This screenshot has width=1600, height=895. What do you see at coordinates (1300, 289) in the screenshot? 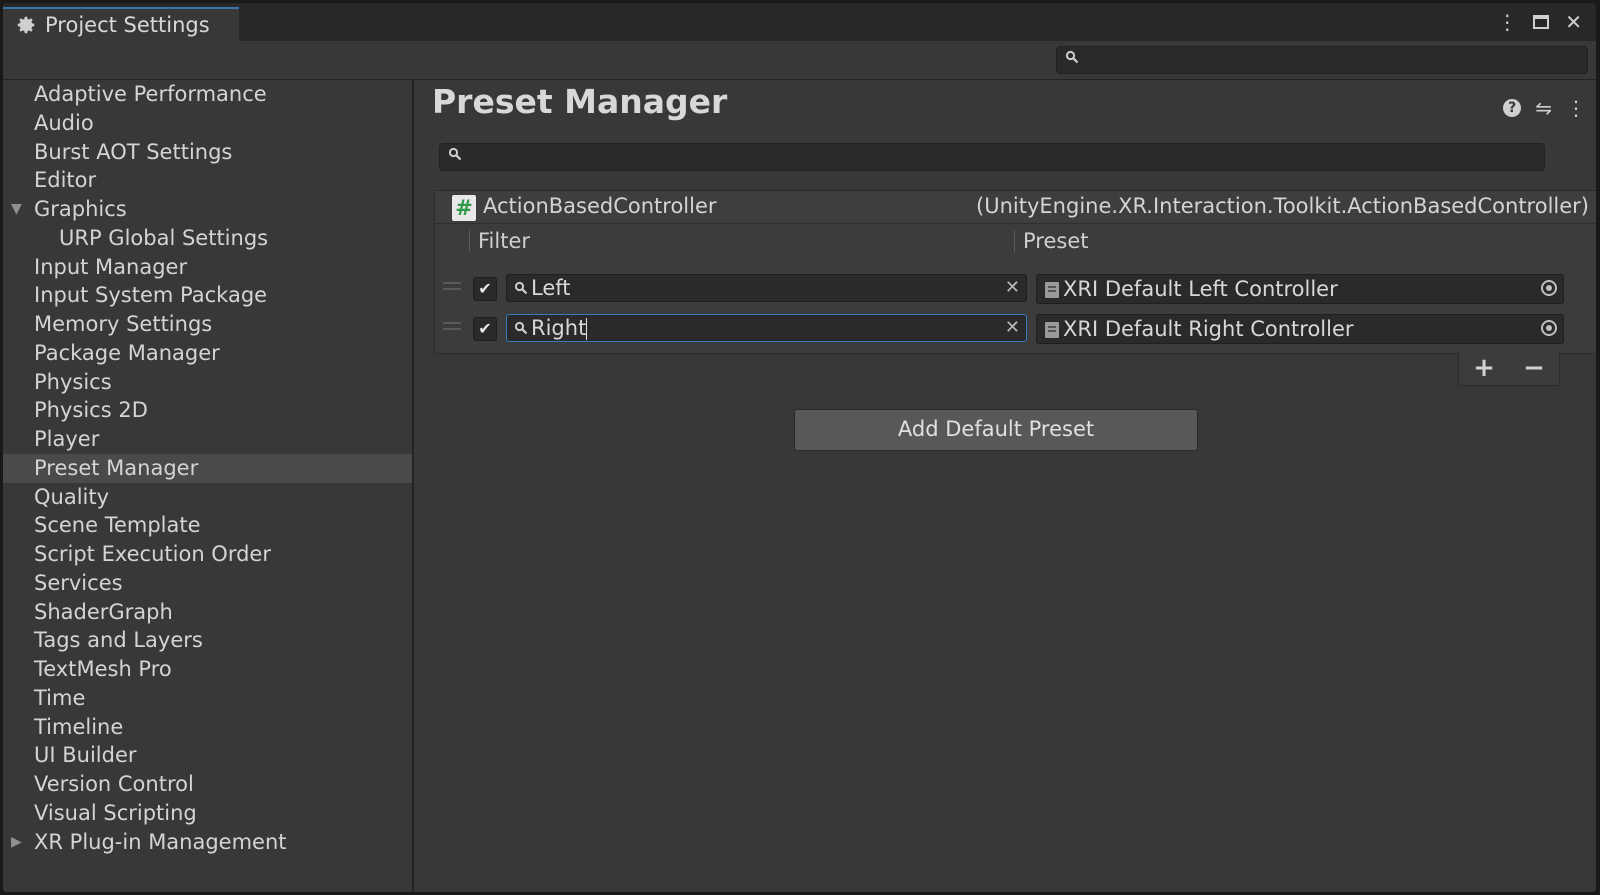
I see `preset-object-field: XRI Default Left Controller` at bounding box center [1300, 289].